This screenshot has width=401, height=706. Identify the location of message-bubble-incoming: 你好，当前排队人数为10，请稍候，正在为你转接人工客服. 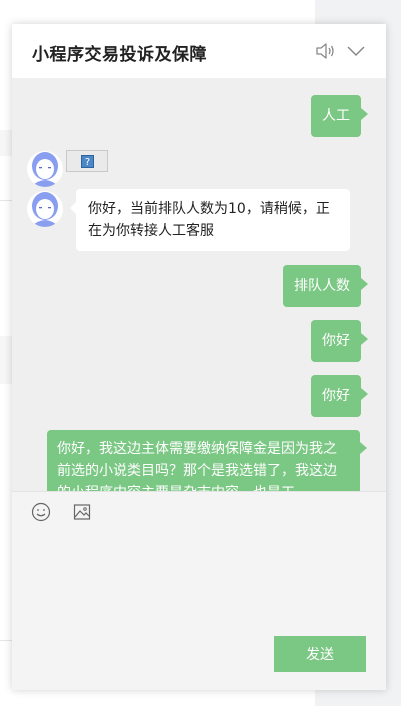
(210, 220).